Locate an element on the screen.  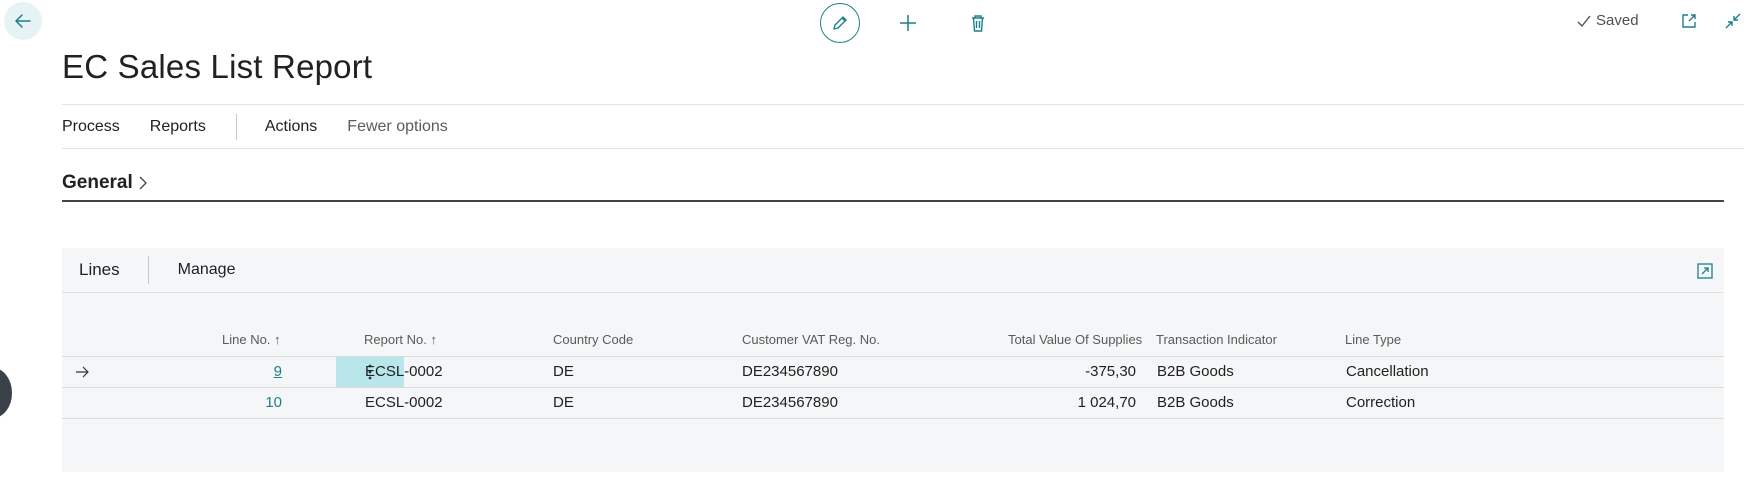
expand-icon is located at coordinates (1705, 271).